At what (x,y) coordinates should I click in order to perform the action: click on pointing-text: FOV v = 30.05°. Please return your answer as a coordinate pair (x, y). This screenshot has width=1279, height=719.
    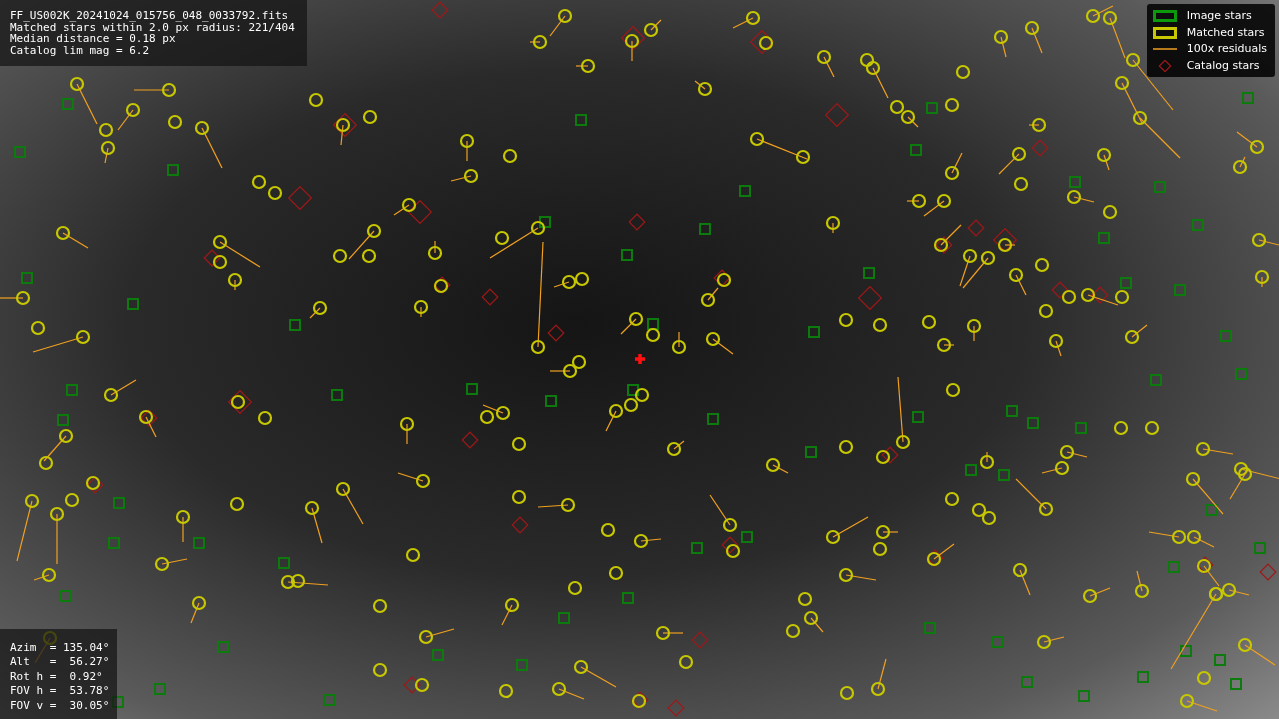
    Looking at the image, I should click on (60, 705).